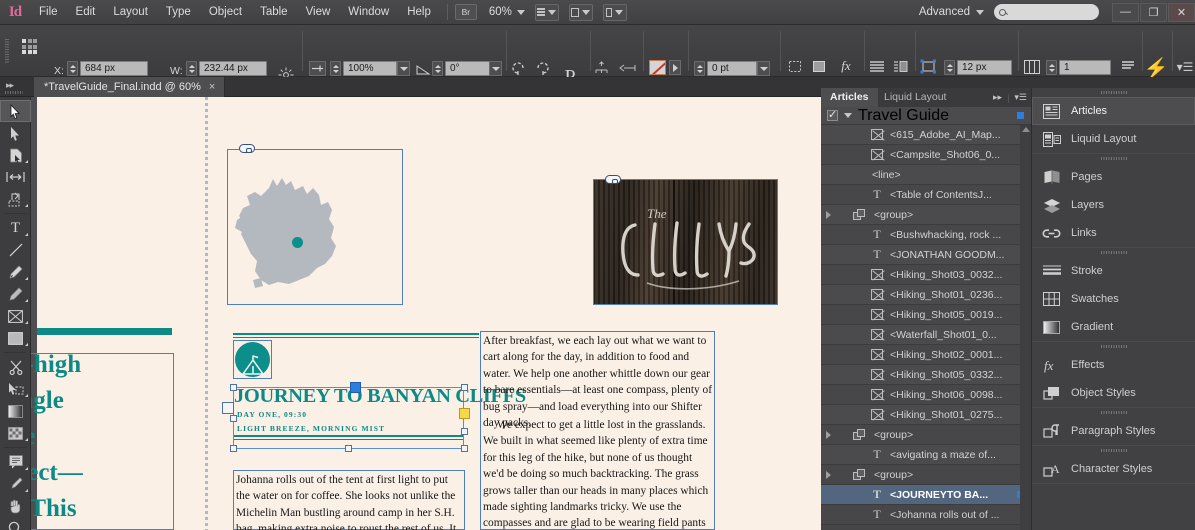  I want to click on dock-item-layers: Layers, so click(1113, 205).